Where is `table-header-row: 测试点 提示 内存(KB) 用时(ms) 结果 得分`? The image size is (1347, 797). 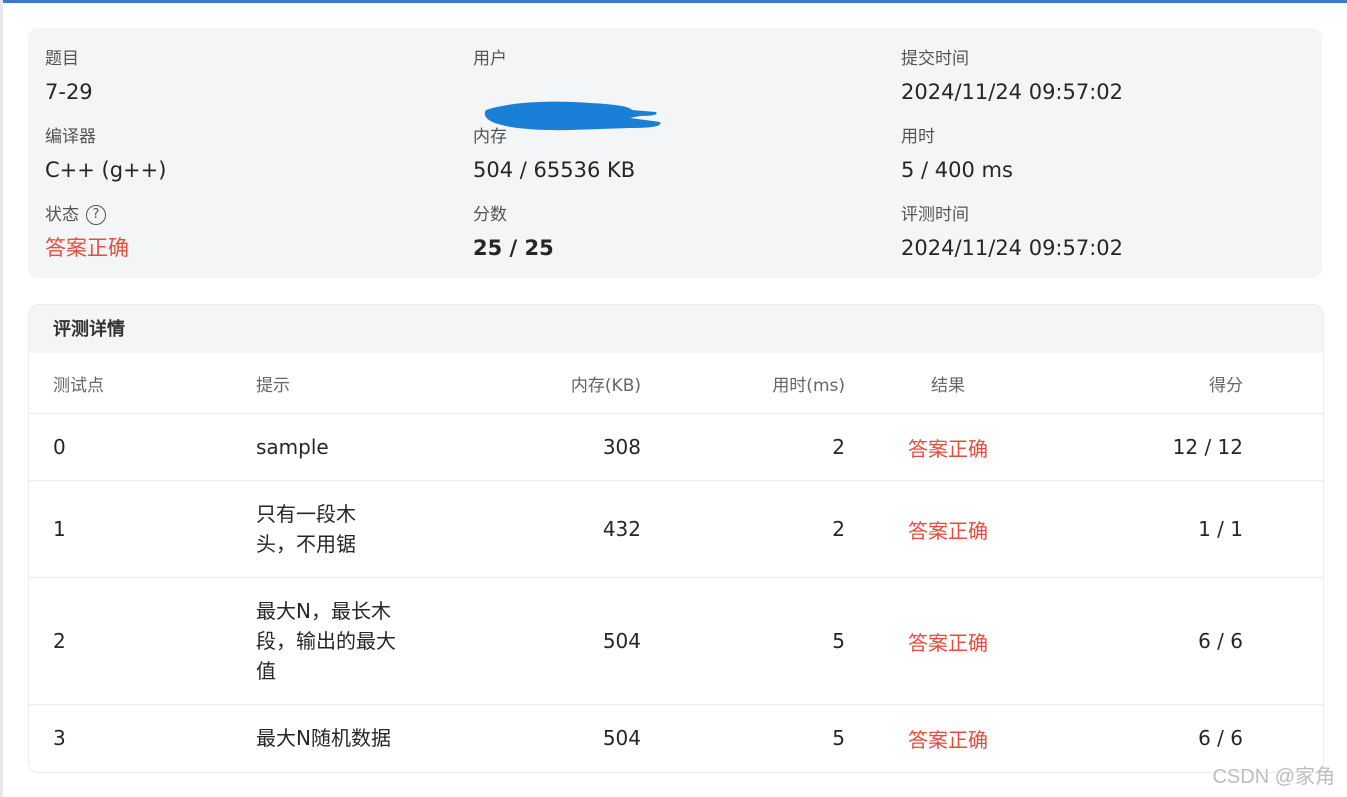
table-header-row: 测试点 提示 内存(KB) 用时(ms) 结果 得分 is located at coordinates (676, 383).